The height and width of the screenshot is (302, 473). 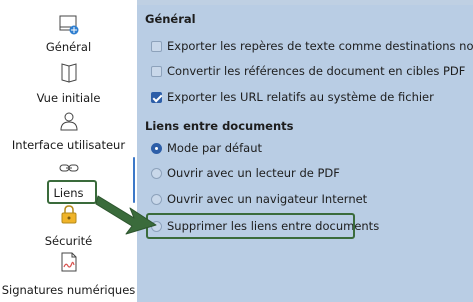 What do you see at coordinates (126, 215) in the screenshot?
I see `annotation-arrow-icon` at bounding box center [126, 215].